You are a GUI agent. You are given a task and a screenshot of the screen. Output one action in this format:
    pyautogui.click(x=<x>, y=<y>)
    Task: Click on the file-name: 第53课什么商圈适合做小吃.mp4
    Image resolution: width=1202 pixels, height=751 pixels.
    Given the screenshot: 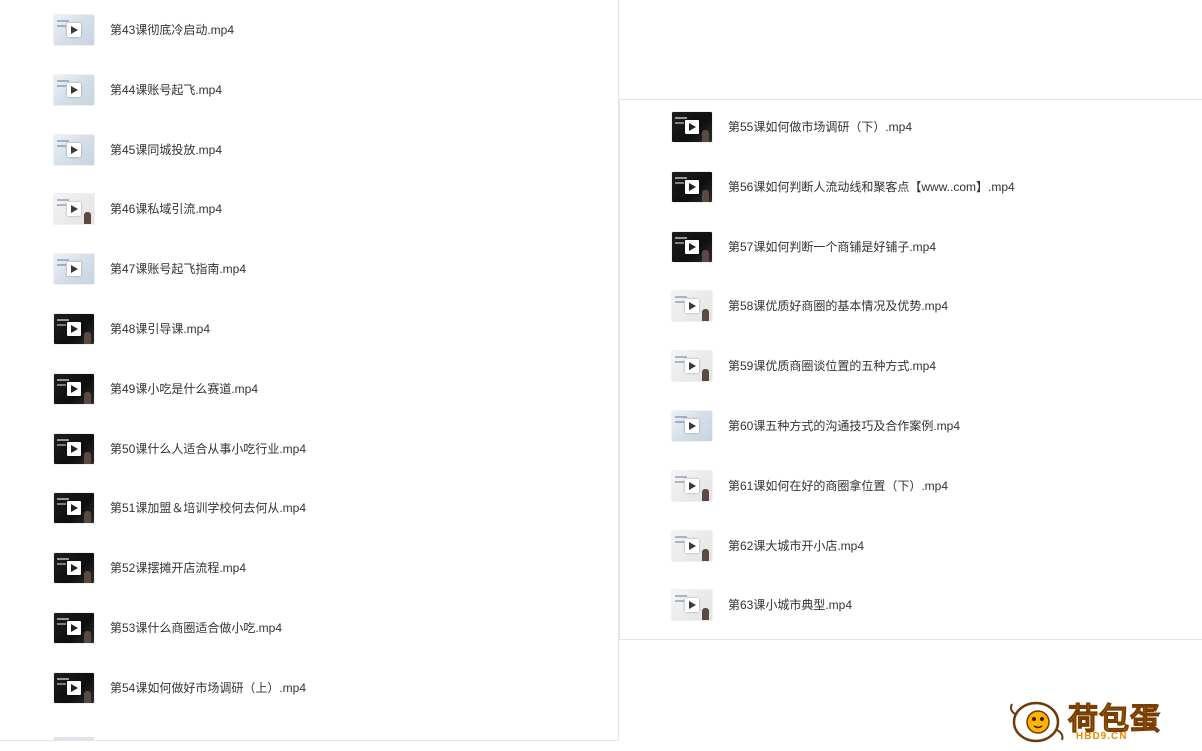 What is the action you would take?
    pyautogui.click(x=196, y=628)
    